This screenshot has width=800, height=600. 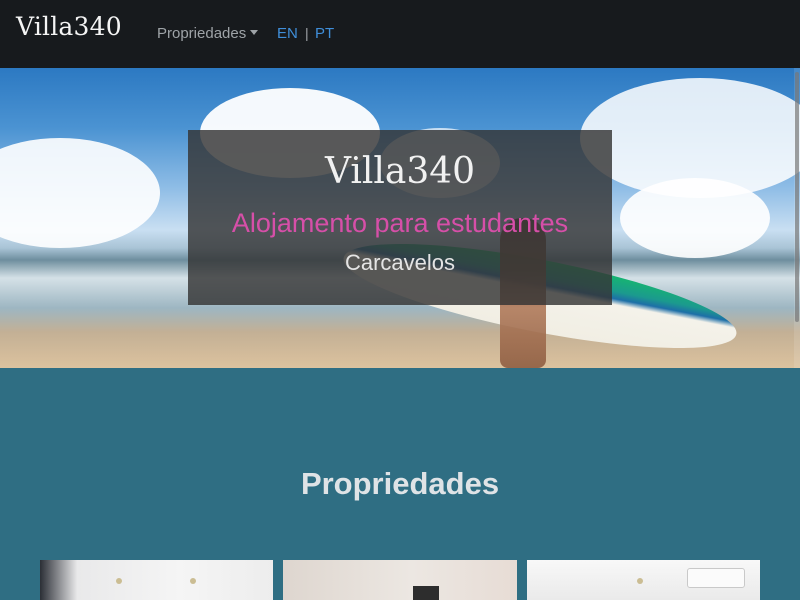 I want to click on properties-dropdown-label: Propriedades, so click(x=202, y=33).